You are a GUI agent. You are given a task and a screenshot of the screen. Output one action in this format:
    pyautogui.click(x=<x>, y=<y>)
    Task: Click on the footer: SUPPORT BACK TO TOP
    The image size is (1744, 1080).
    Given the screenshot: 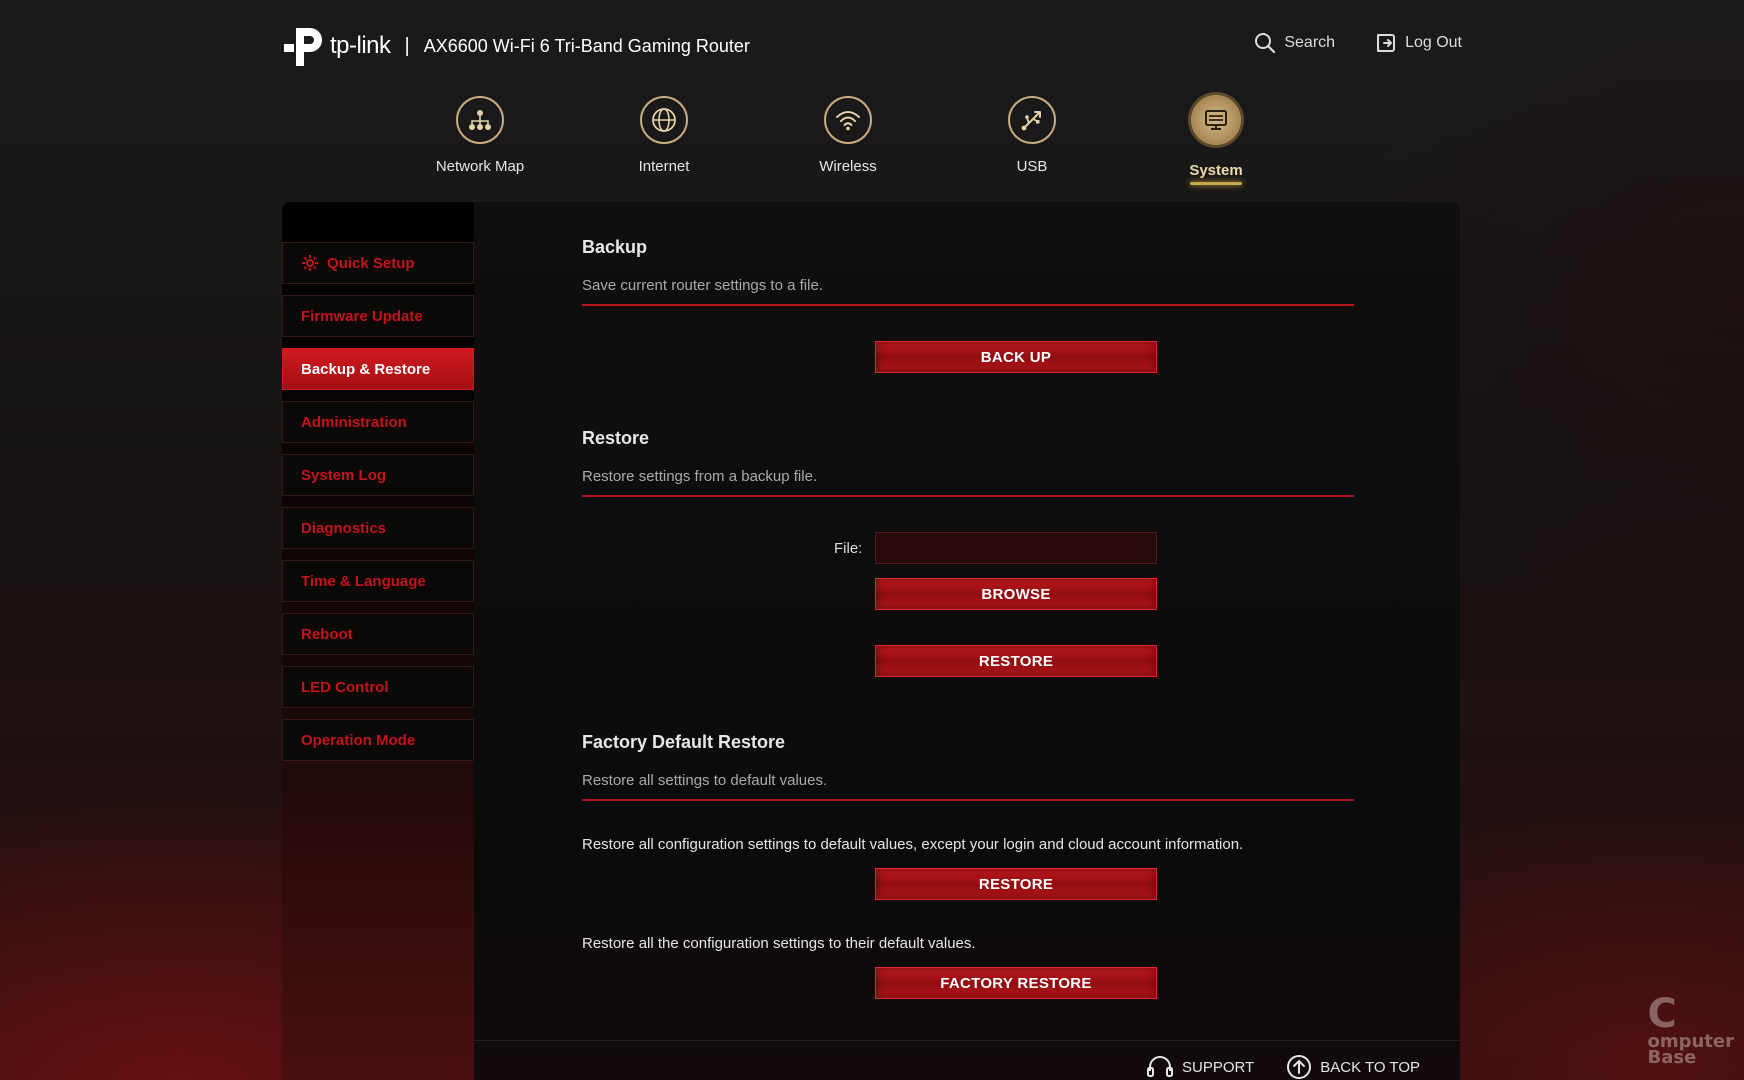 What is the action you would take?
    pyautogui.click(x=871, y=1060)
    